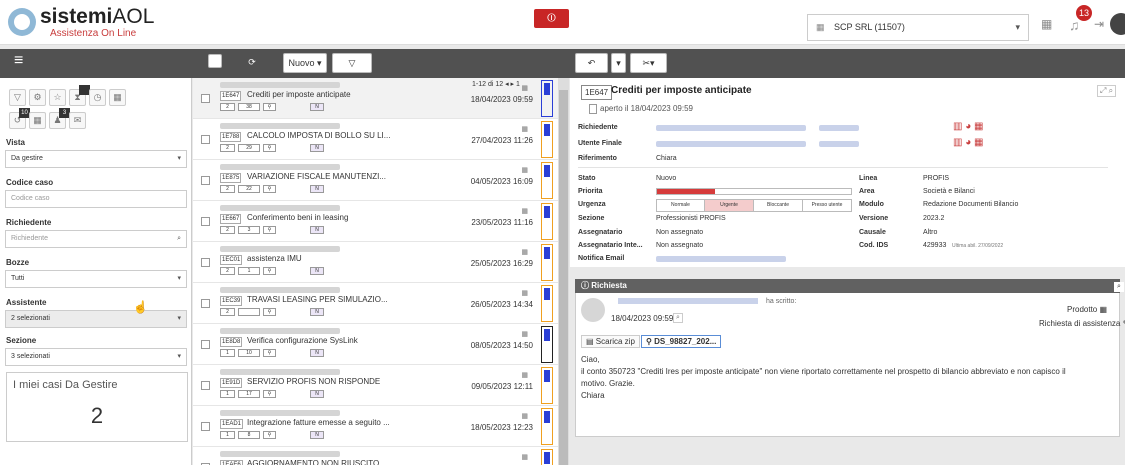 The image size is (1125, 465). What do you see at coordinates (269, 435) in the screenshot?
I see `link-icon: ⚲` at bounding box center [269, 435].